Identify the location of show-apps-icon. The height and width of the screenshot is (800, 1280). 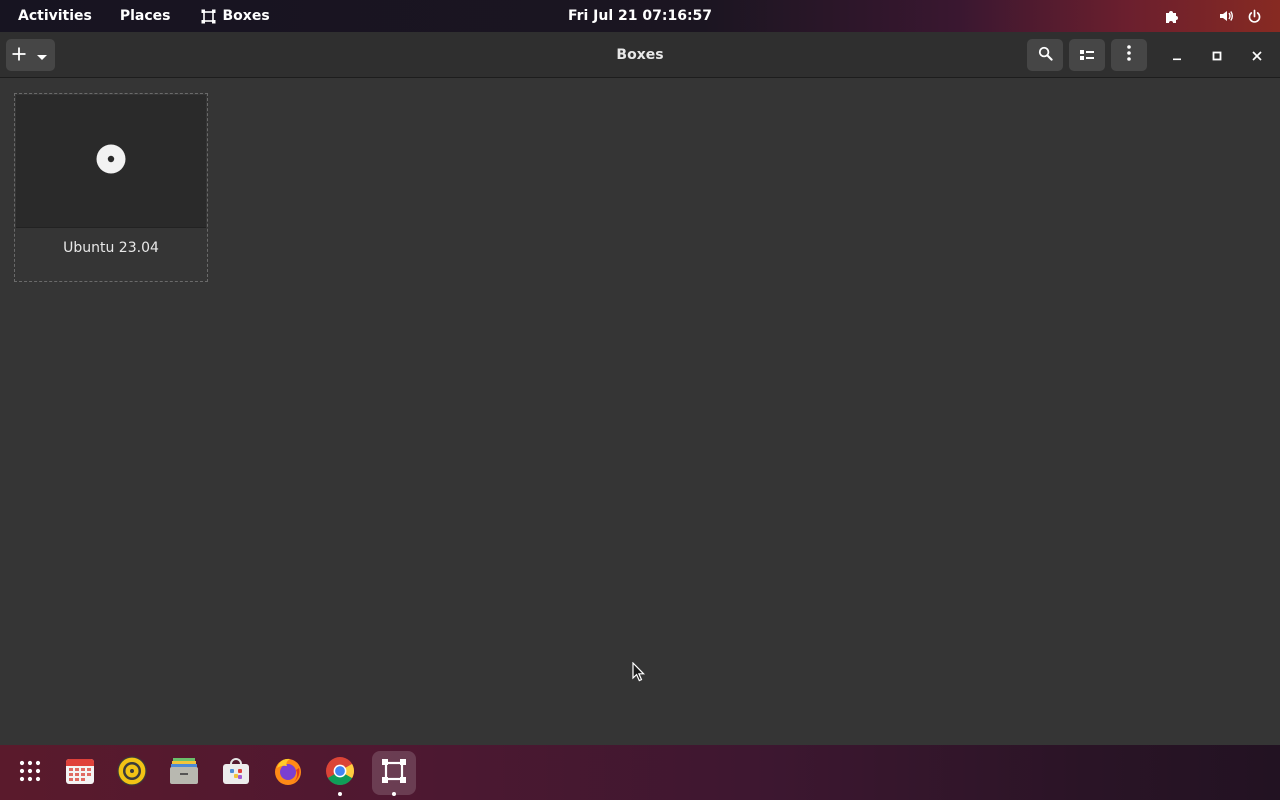
(30, 773).